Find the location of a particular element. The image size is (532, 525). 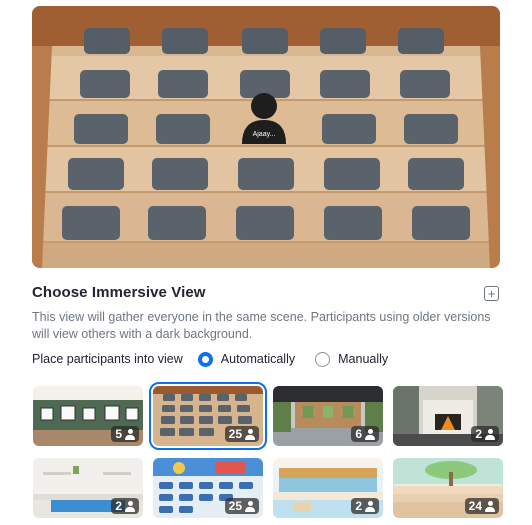

participant-count: 5 is located at coordinates (118, 434).